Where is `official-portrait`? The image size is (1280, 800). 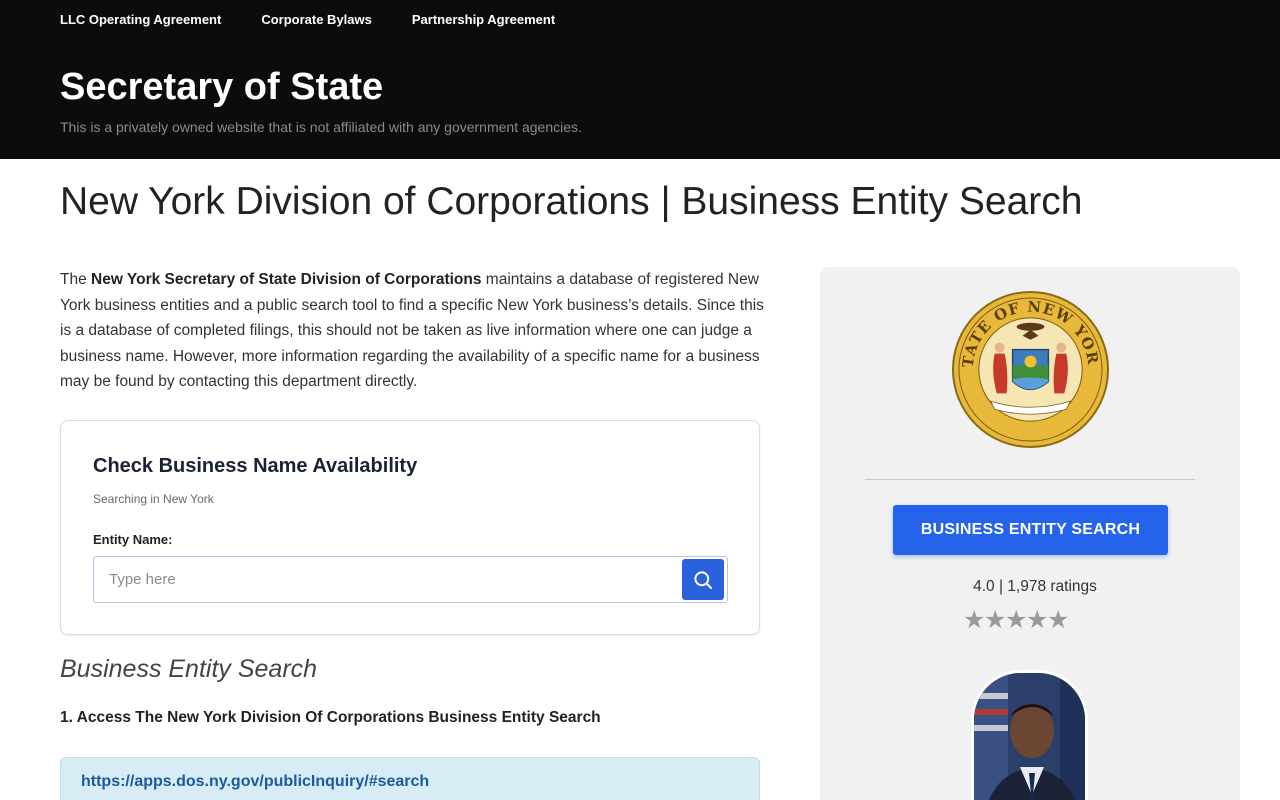
official-portrait is located at coordinates (1029, 735).